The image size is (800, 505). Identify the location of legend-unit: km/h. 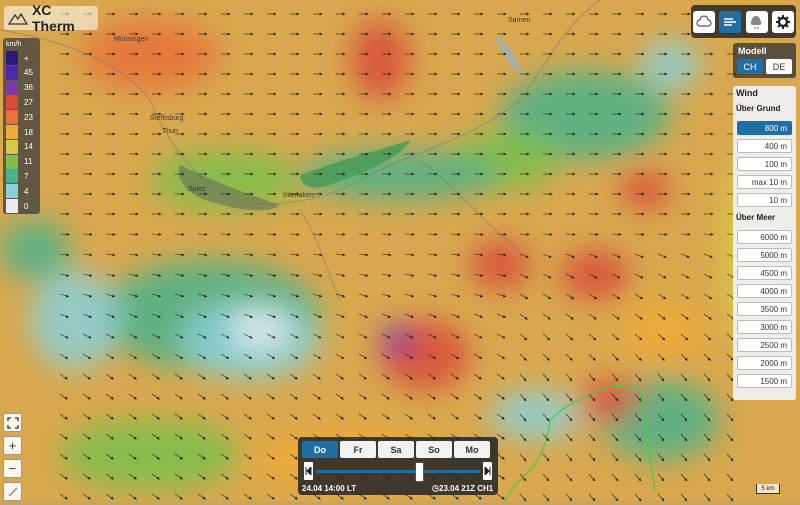
(14, 44).